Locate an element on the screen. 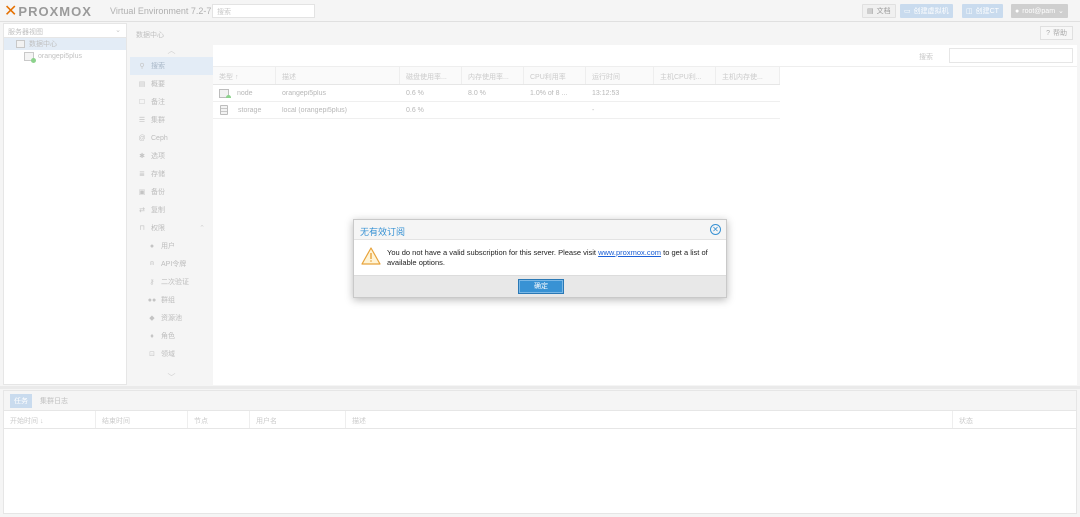 The image size is (1080, 517). nav-item-summary: ▤ 概要 is located at coordinates (171, 84).